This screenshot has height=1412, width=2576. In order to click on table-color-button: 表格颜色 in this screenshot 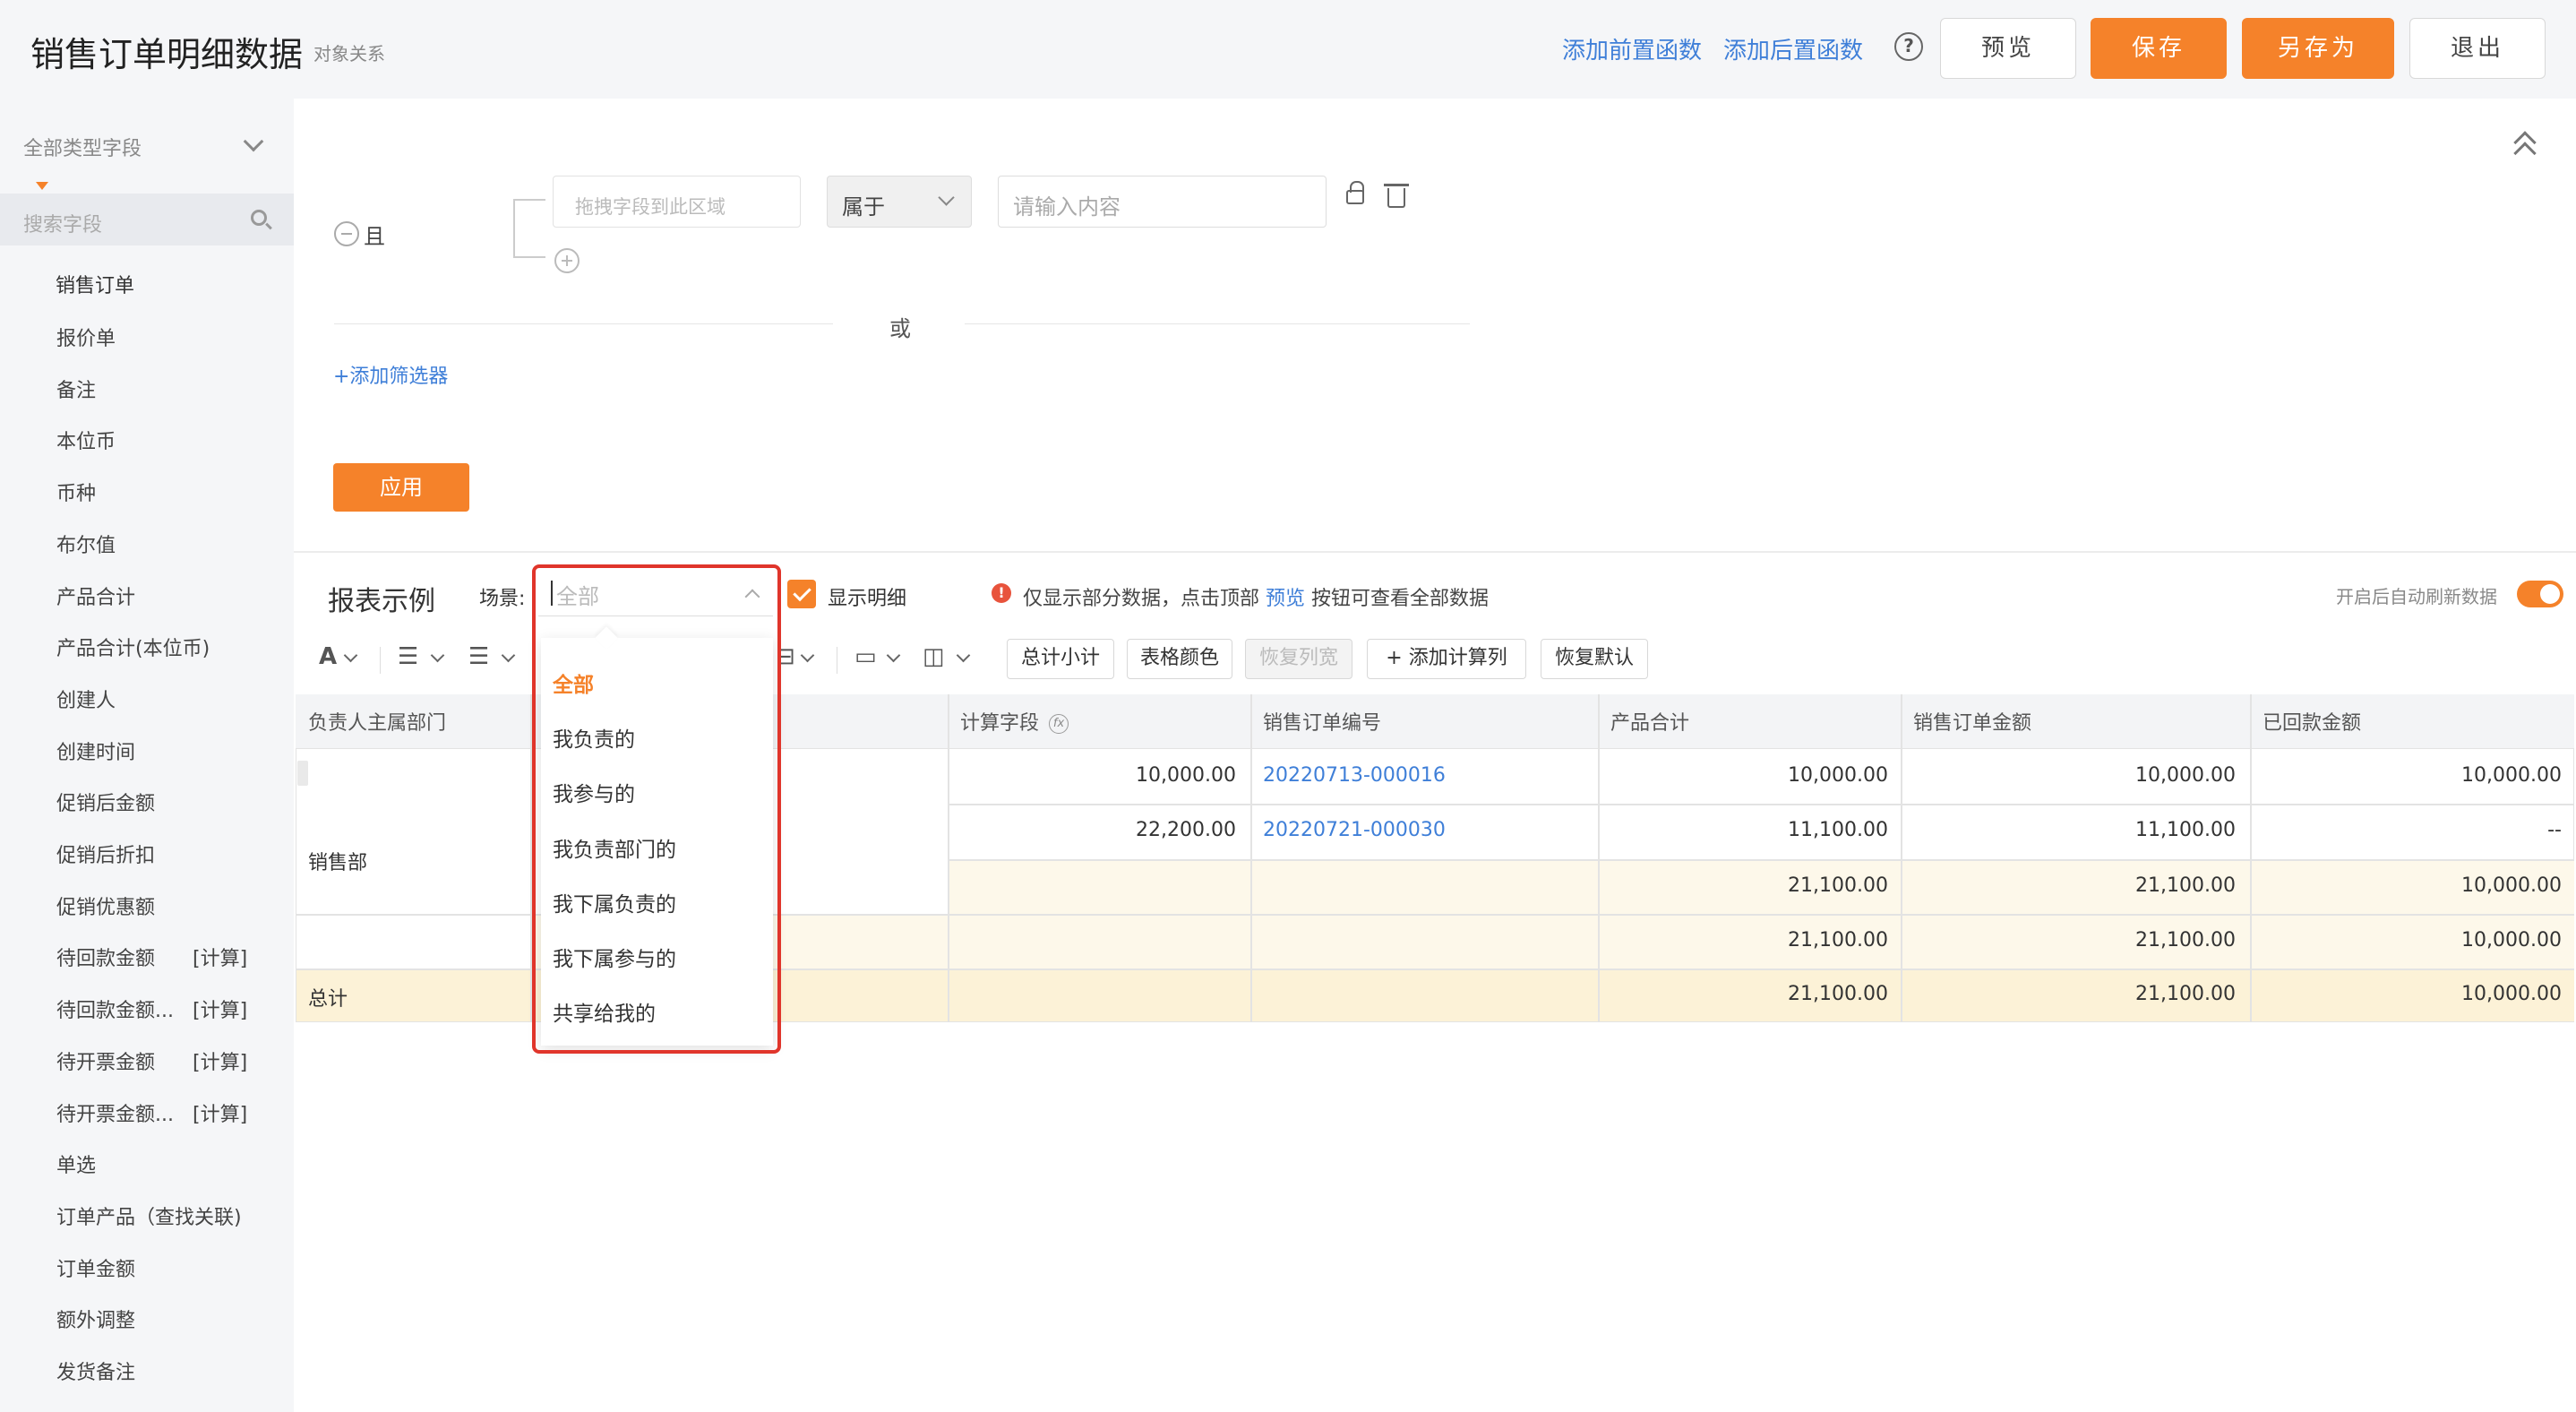, I will do `click(1179, 659)`.